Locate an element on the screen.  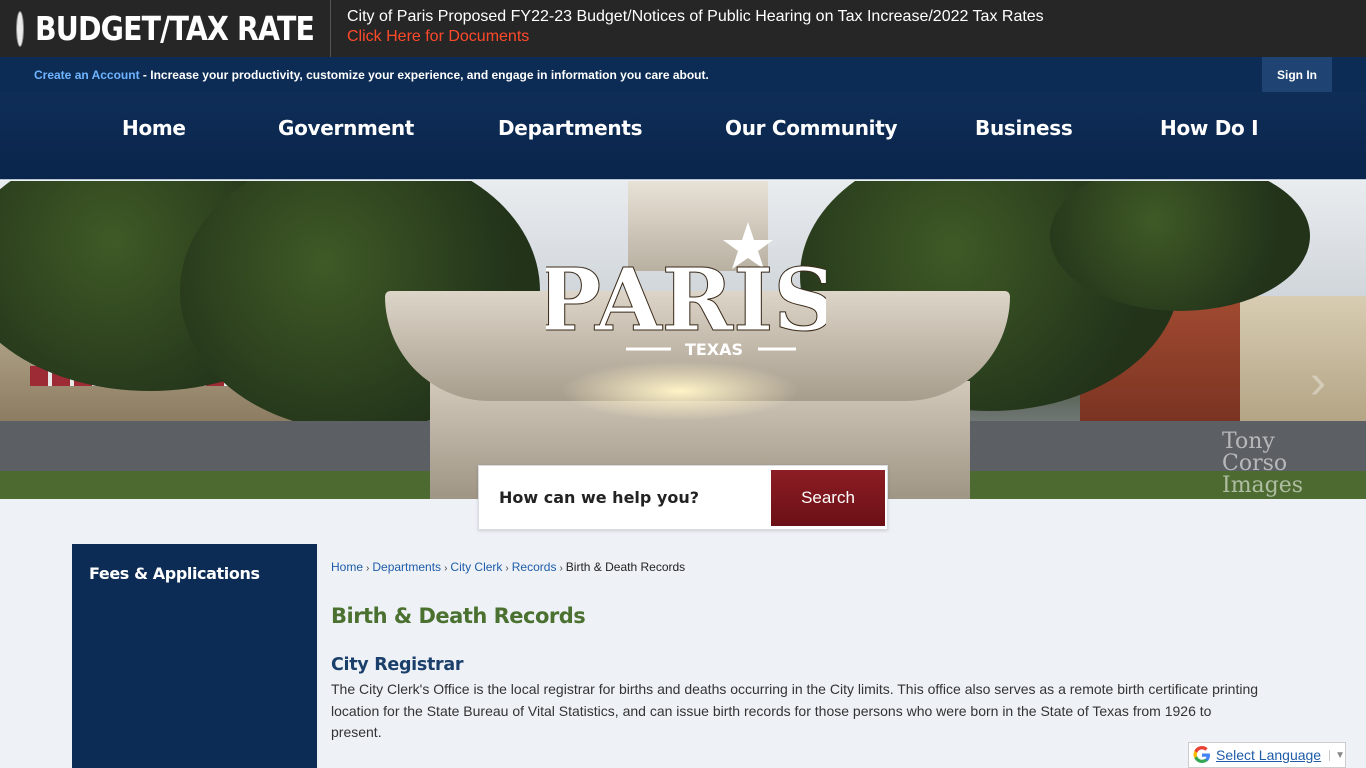
nav-departments: Departments is located at coordinates (570, 128).